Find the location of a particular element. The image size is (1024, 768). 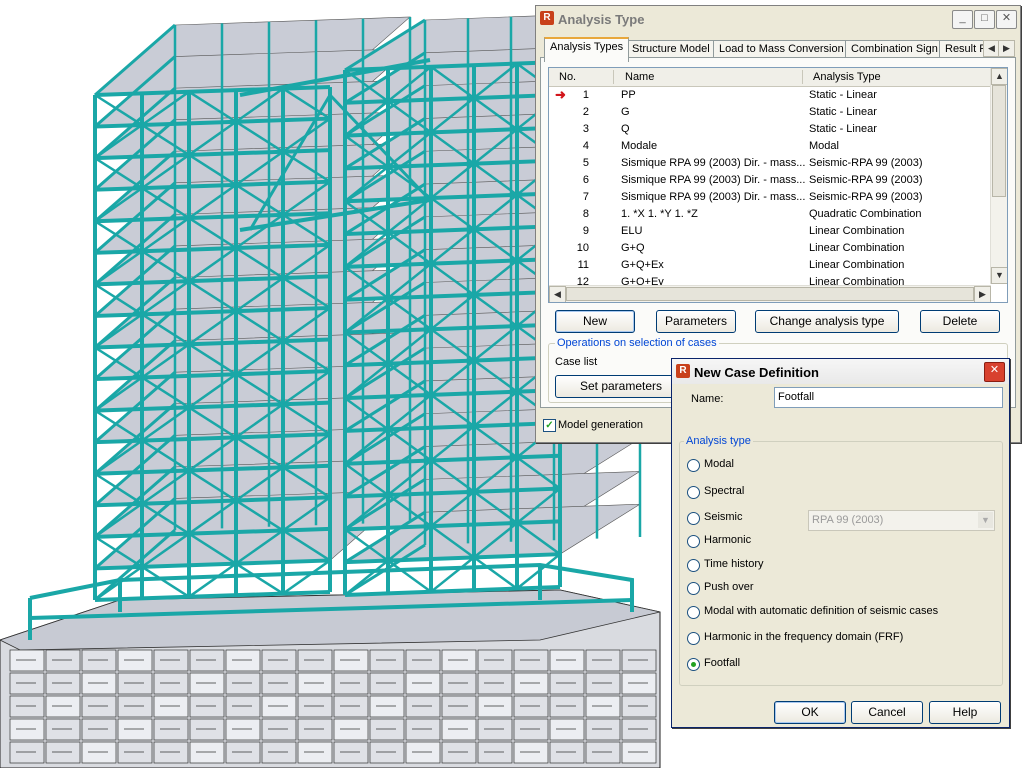

cell-no: 10 is located at coordinates (582, 248).